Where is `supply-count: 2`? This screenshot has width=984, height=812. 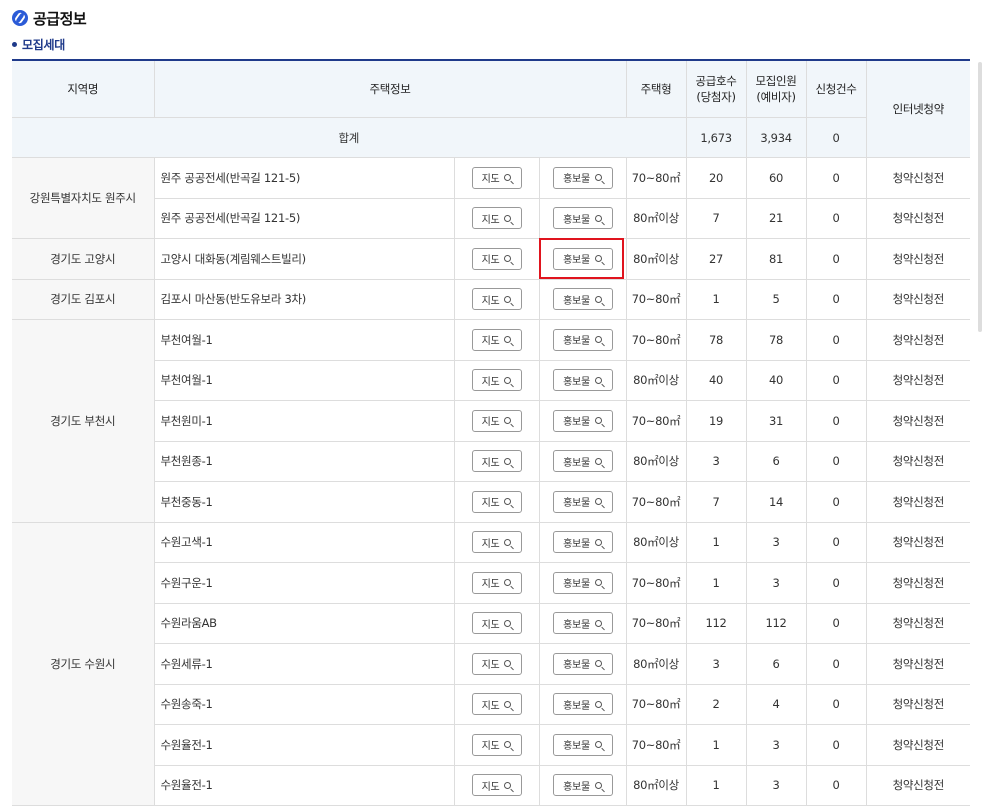 supply-count: 2 is located at coordinates (716, 704).